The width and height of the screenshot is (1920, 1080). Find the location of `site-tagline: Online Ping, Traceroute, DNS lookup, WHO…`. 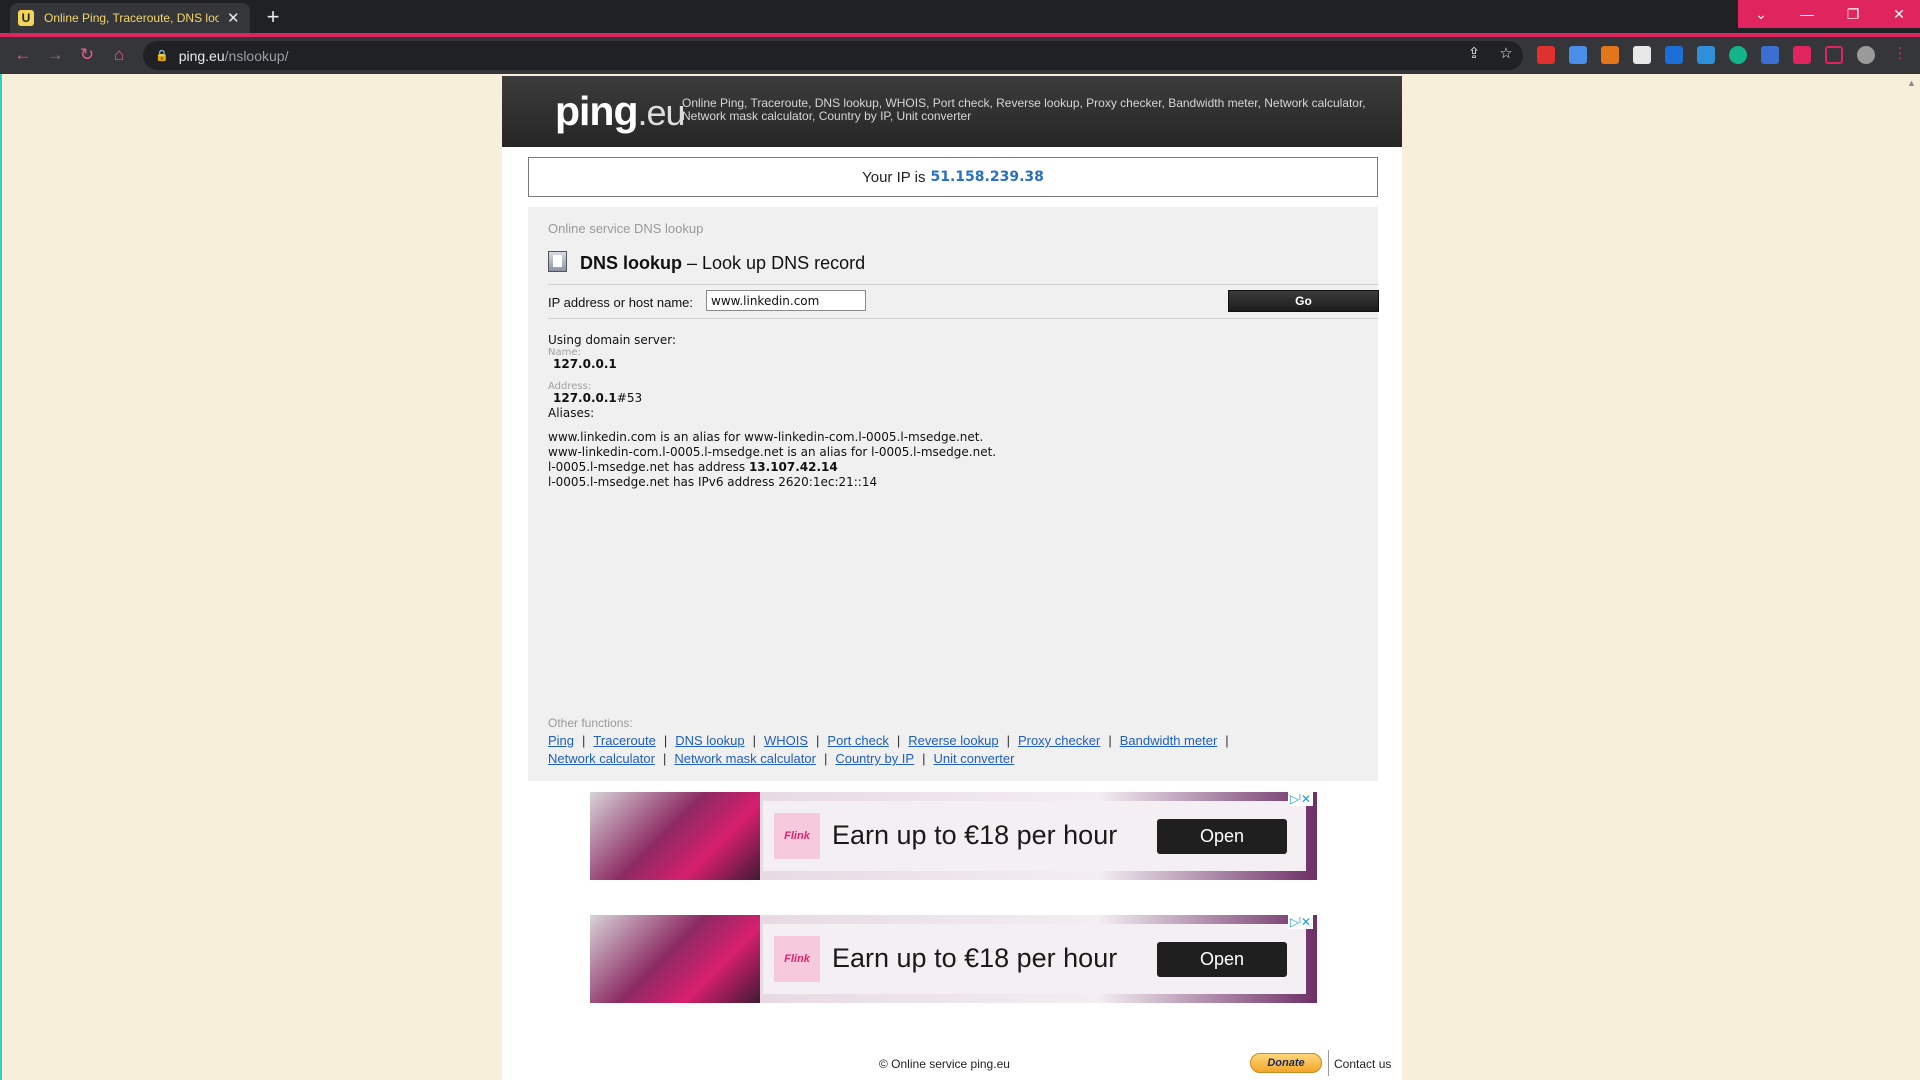

site-tagline: Online Ping, Traceroute, DNS lookup, WHO… is located at coordinates (1024, 109).